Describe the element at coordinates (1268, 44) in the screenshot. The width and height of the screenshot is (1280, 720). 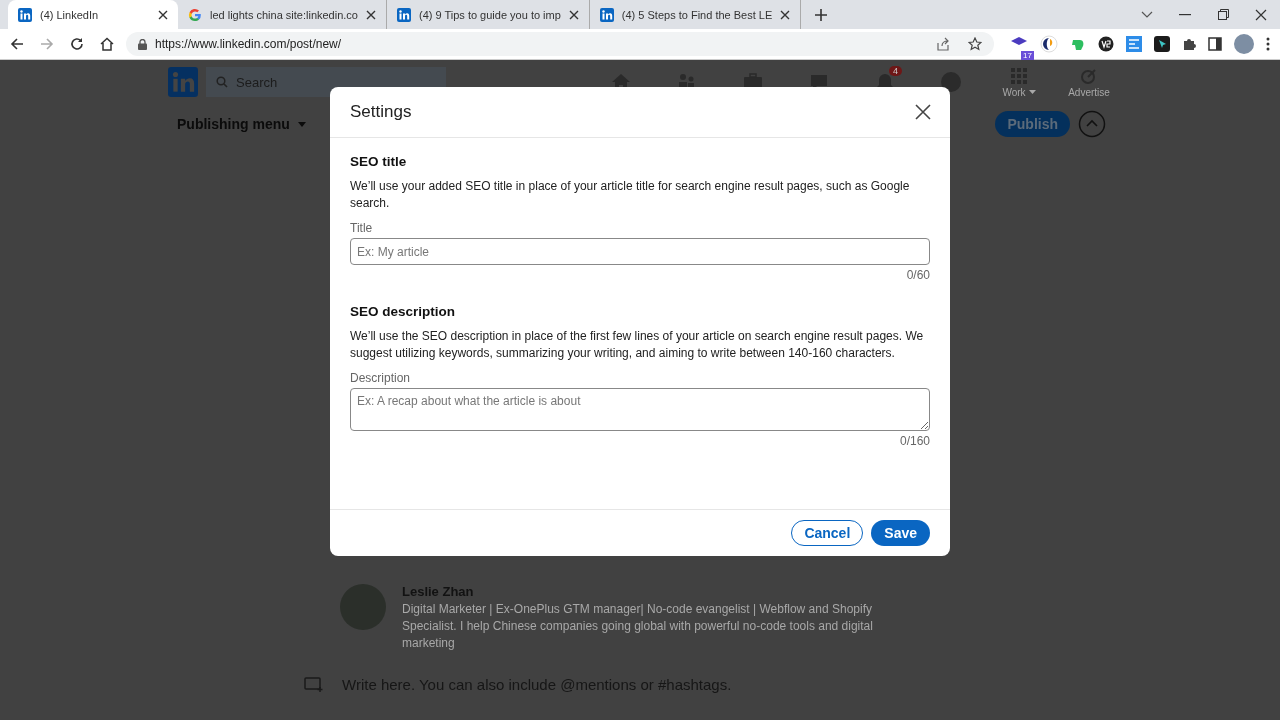
I see `more-icon` at that location.